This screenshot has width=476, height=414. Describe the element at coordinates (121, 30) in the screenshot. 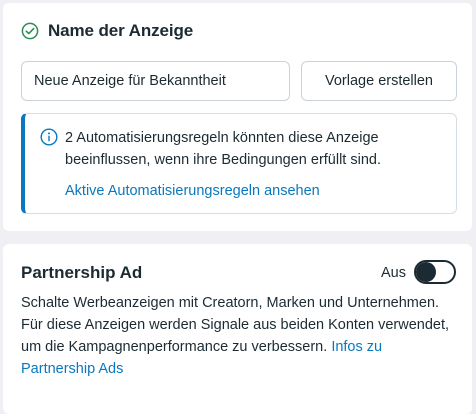

I see `ad-name-title: Name der Anzeige` at that location.